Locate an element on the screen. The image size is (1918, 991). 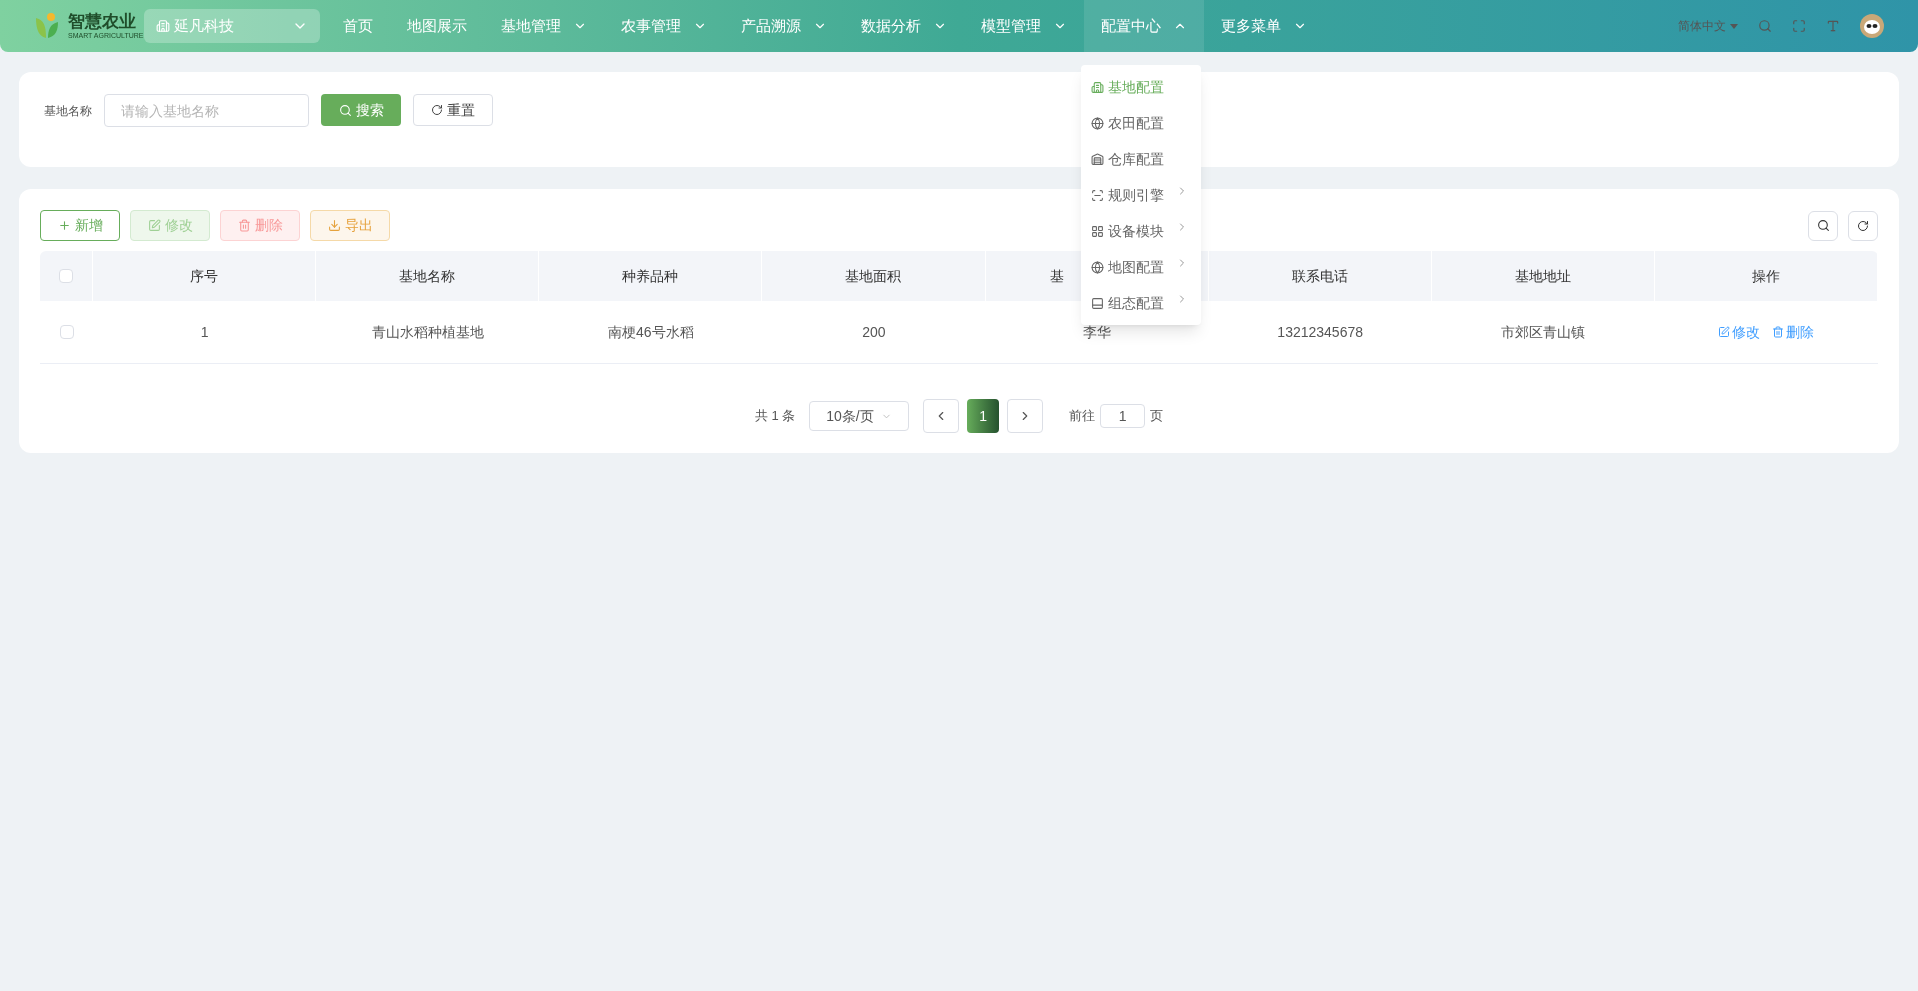
organization-selector: 延凡科技 is located at coordinates (232, 26).